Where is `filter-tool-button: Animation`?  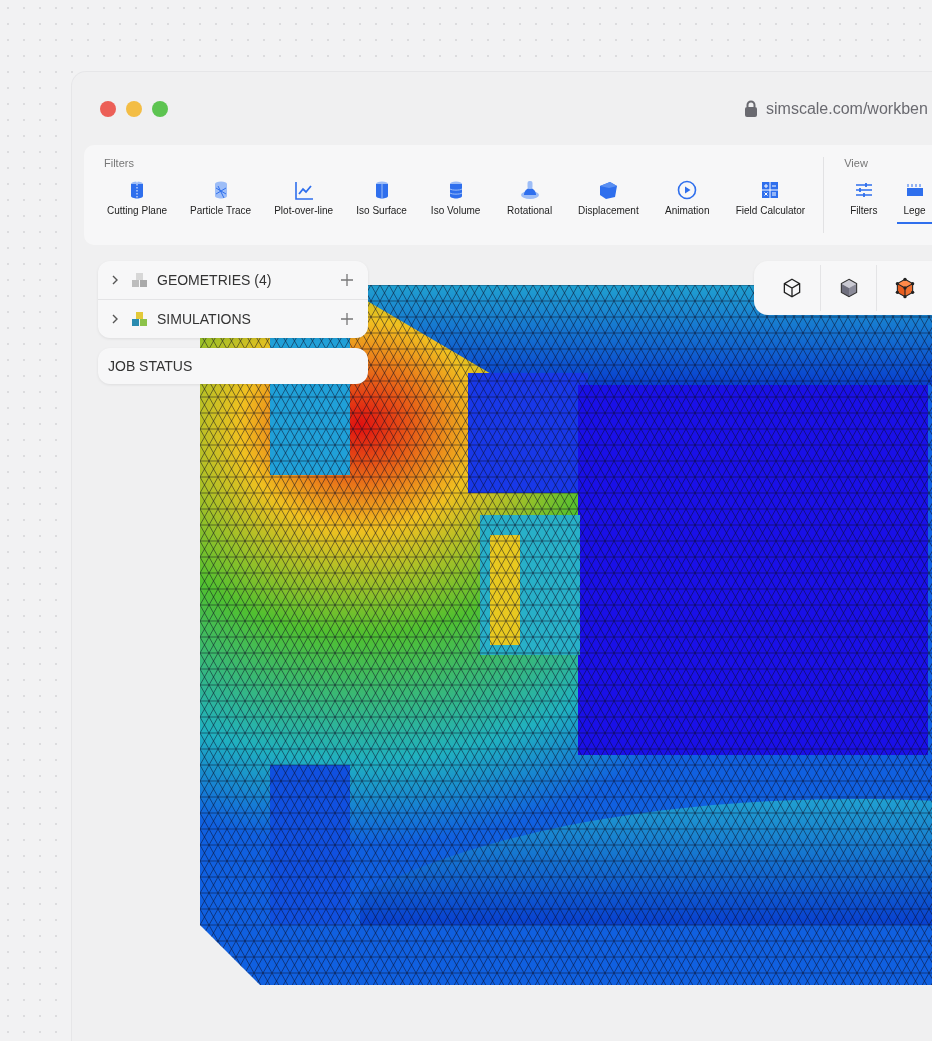
filter-tool-button: Animation is located at coordinates (688, 197).